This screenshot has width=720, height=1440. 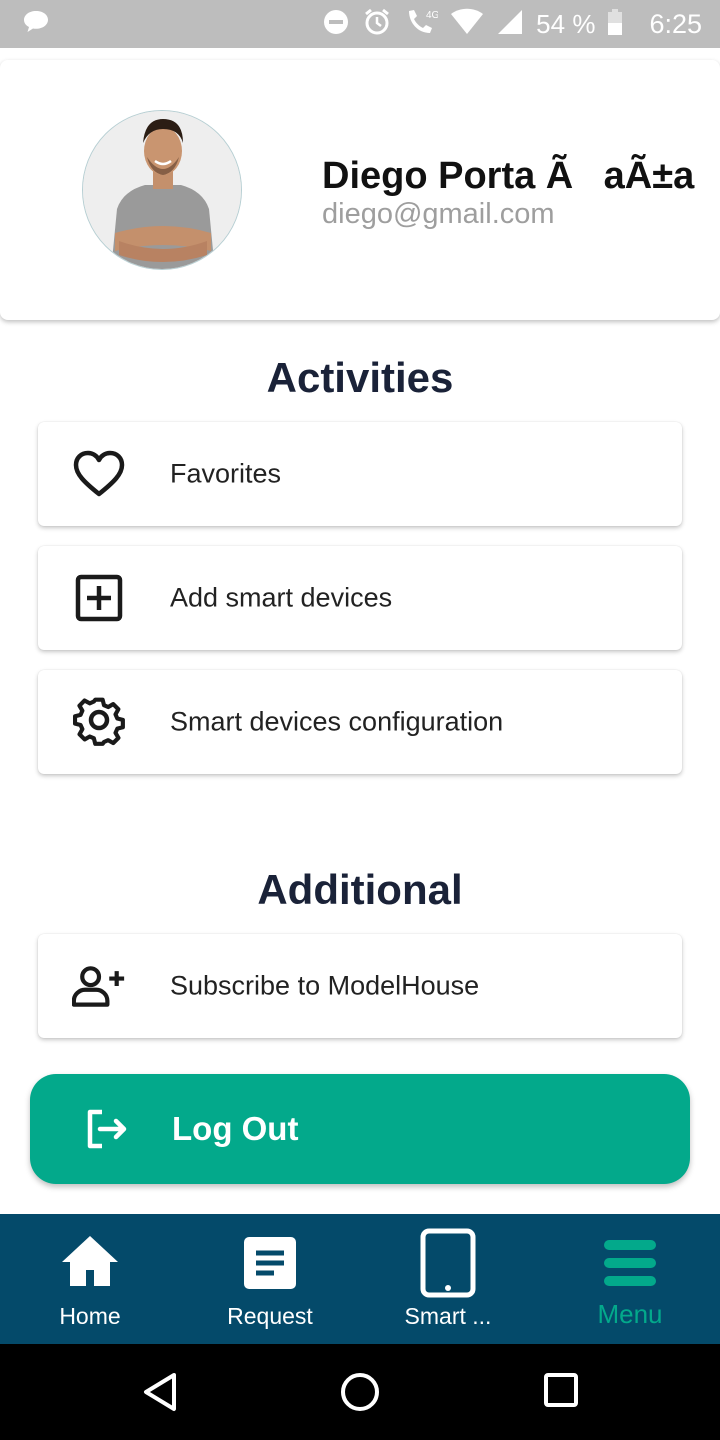 I want to click on status-bar: 4G 54 % 6:25, so click(x=360, y=24).